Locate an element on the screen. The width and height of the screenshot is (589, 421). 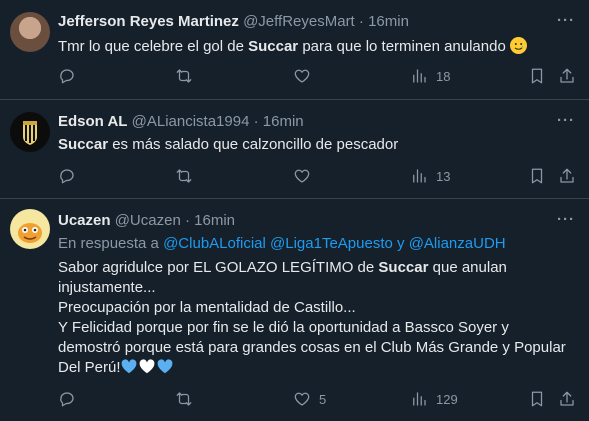
tweet-header: Edson AL @ALiancista1994 · 16min is located at coordinates (317, 122).